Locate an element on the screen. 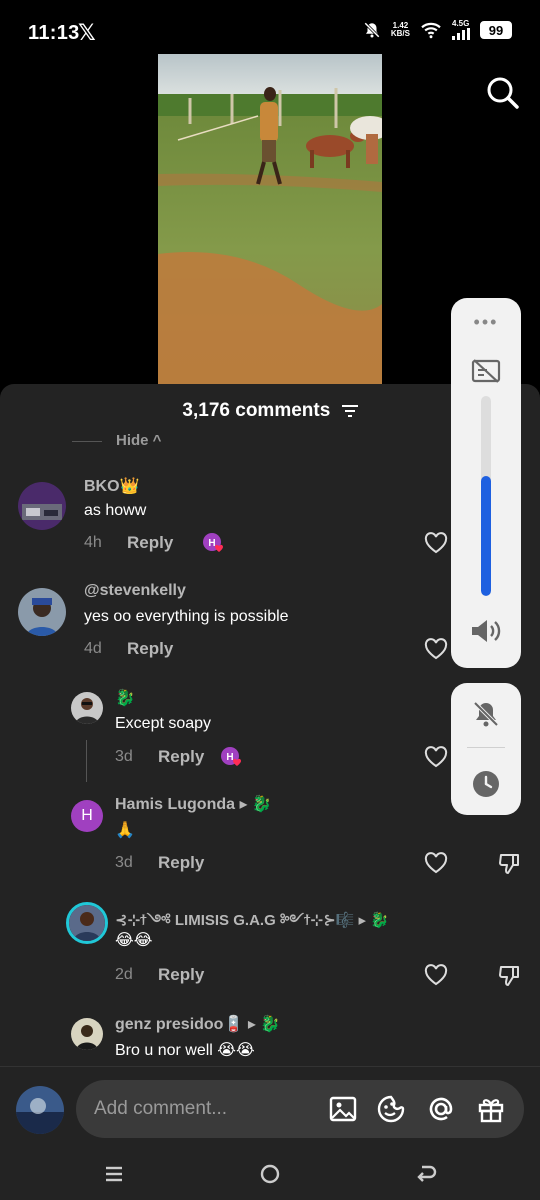  comment-time: 4d is located at coordinates (93, 648).